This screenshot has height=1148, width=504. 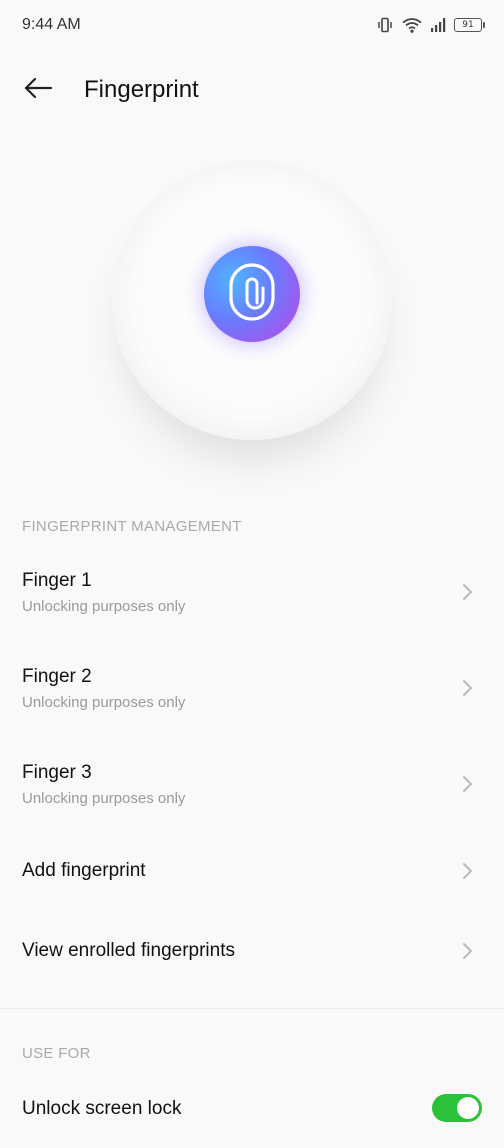 I want to click on status-time: 9:44 AM, so click(x=51, y=24).